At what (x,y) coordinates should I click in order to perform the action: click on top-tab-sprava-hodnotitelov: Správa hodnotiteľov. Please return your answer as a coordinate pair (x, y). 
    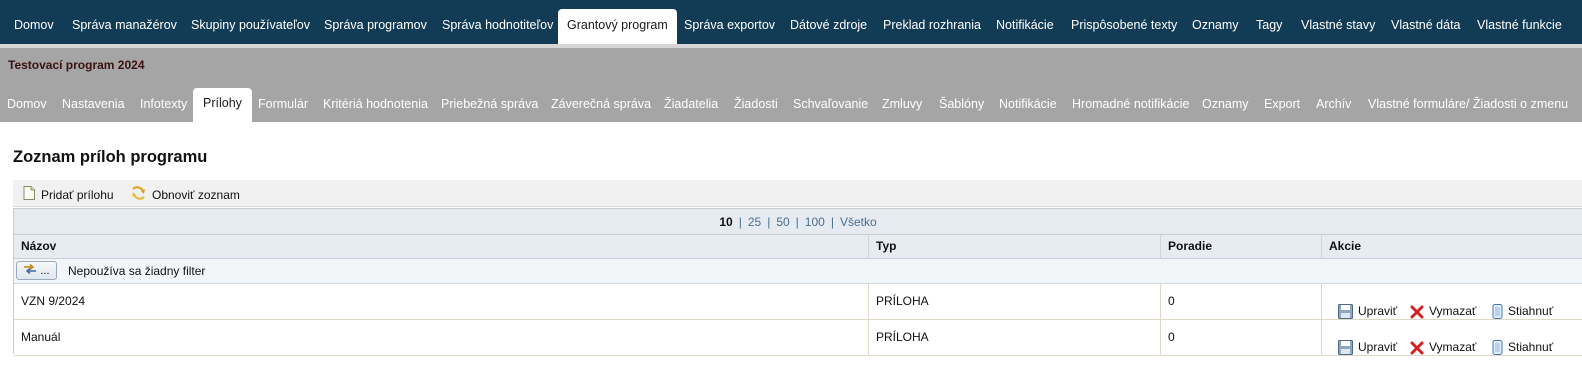
    Looking at the image, I should click on (497, 26).